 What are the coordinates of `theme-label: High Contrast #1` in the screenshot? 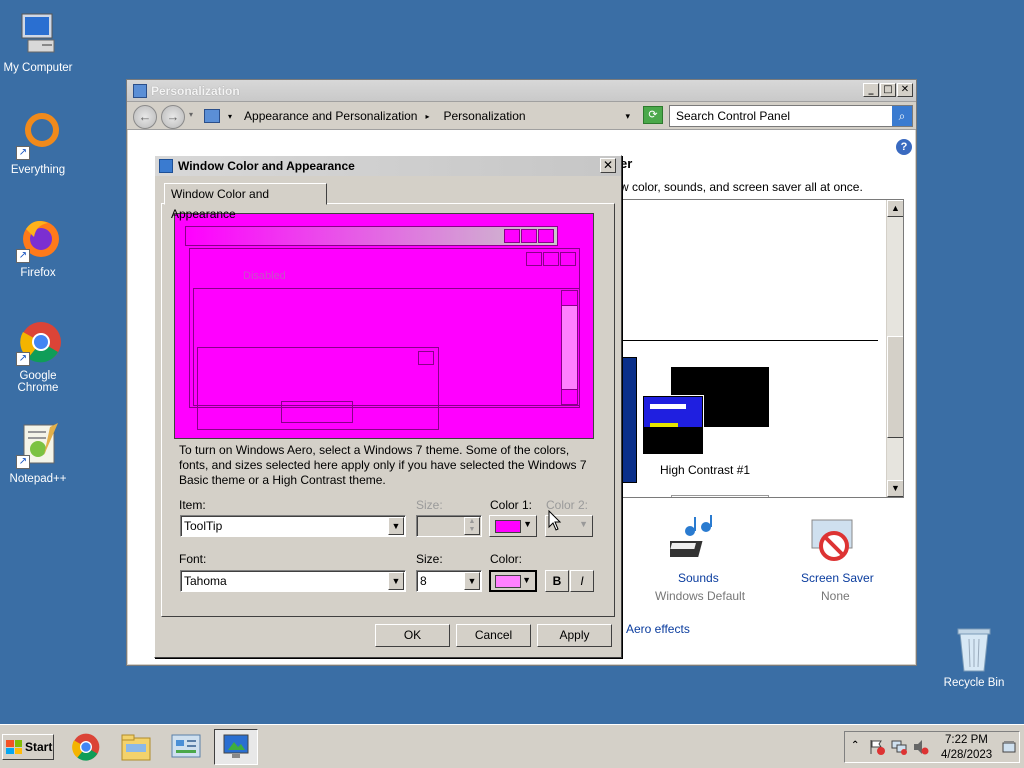 It's located at (705, 470).